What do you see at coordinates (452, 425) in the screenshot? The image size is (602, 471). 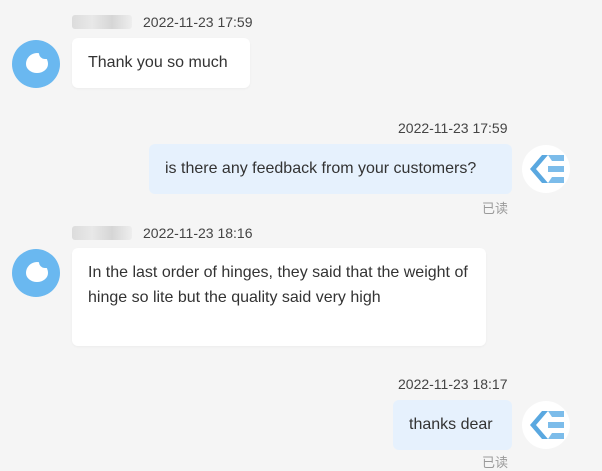 I see `outgoing-message-bubble: thanks dear` at bounding box center [452, 425].